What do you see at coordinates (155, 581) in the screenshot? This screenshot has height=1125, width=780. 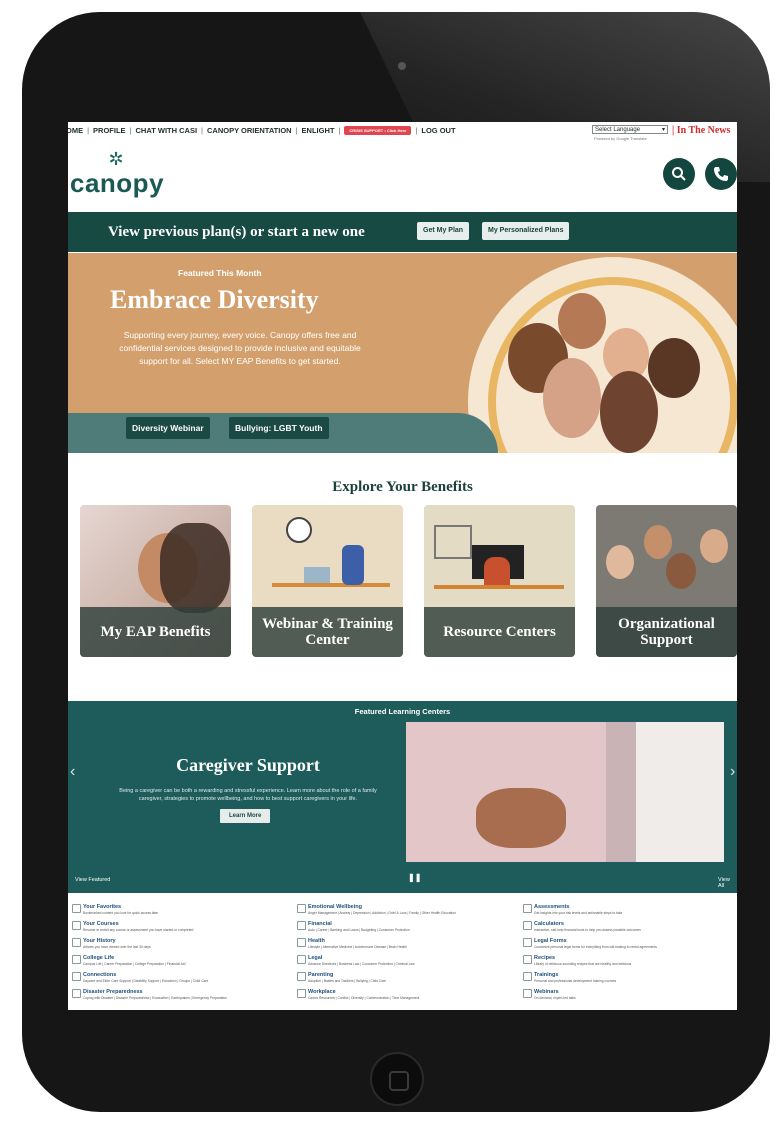 I see `card-my-eap-benefits: My EAP Benefits` at bounding box center [155, 581].